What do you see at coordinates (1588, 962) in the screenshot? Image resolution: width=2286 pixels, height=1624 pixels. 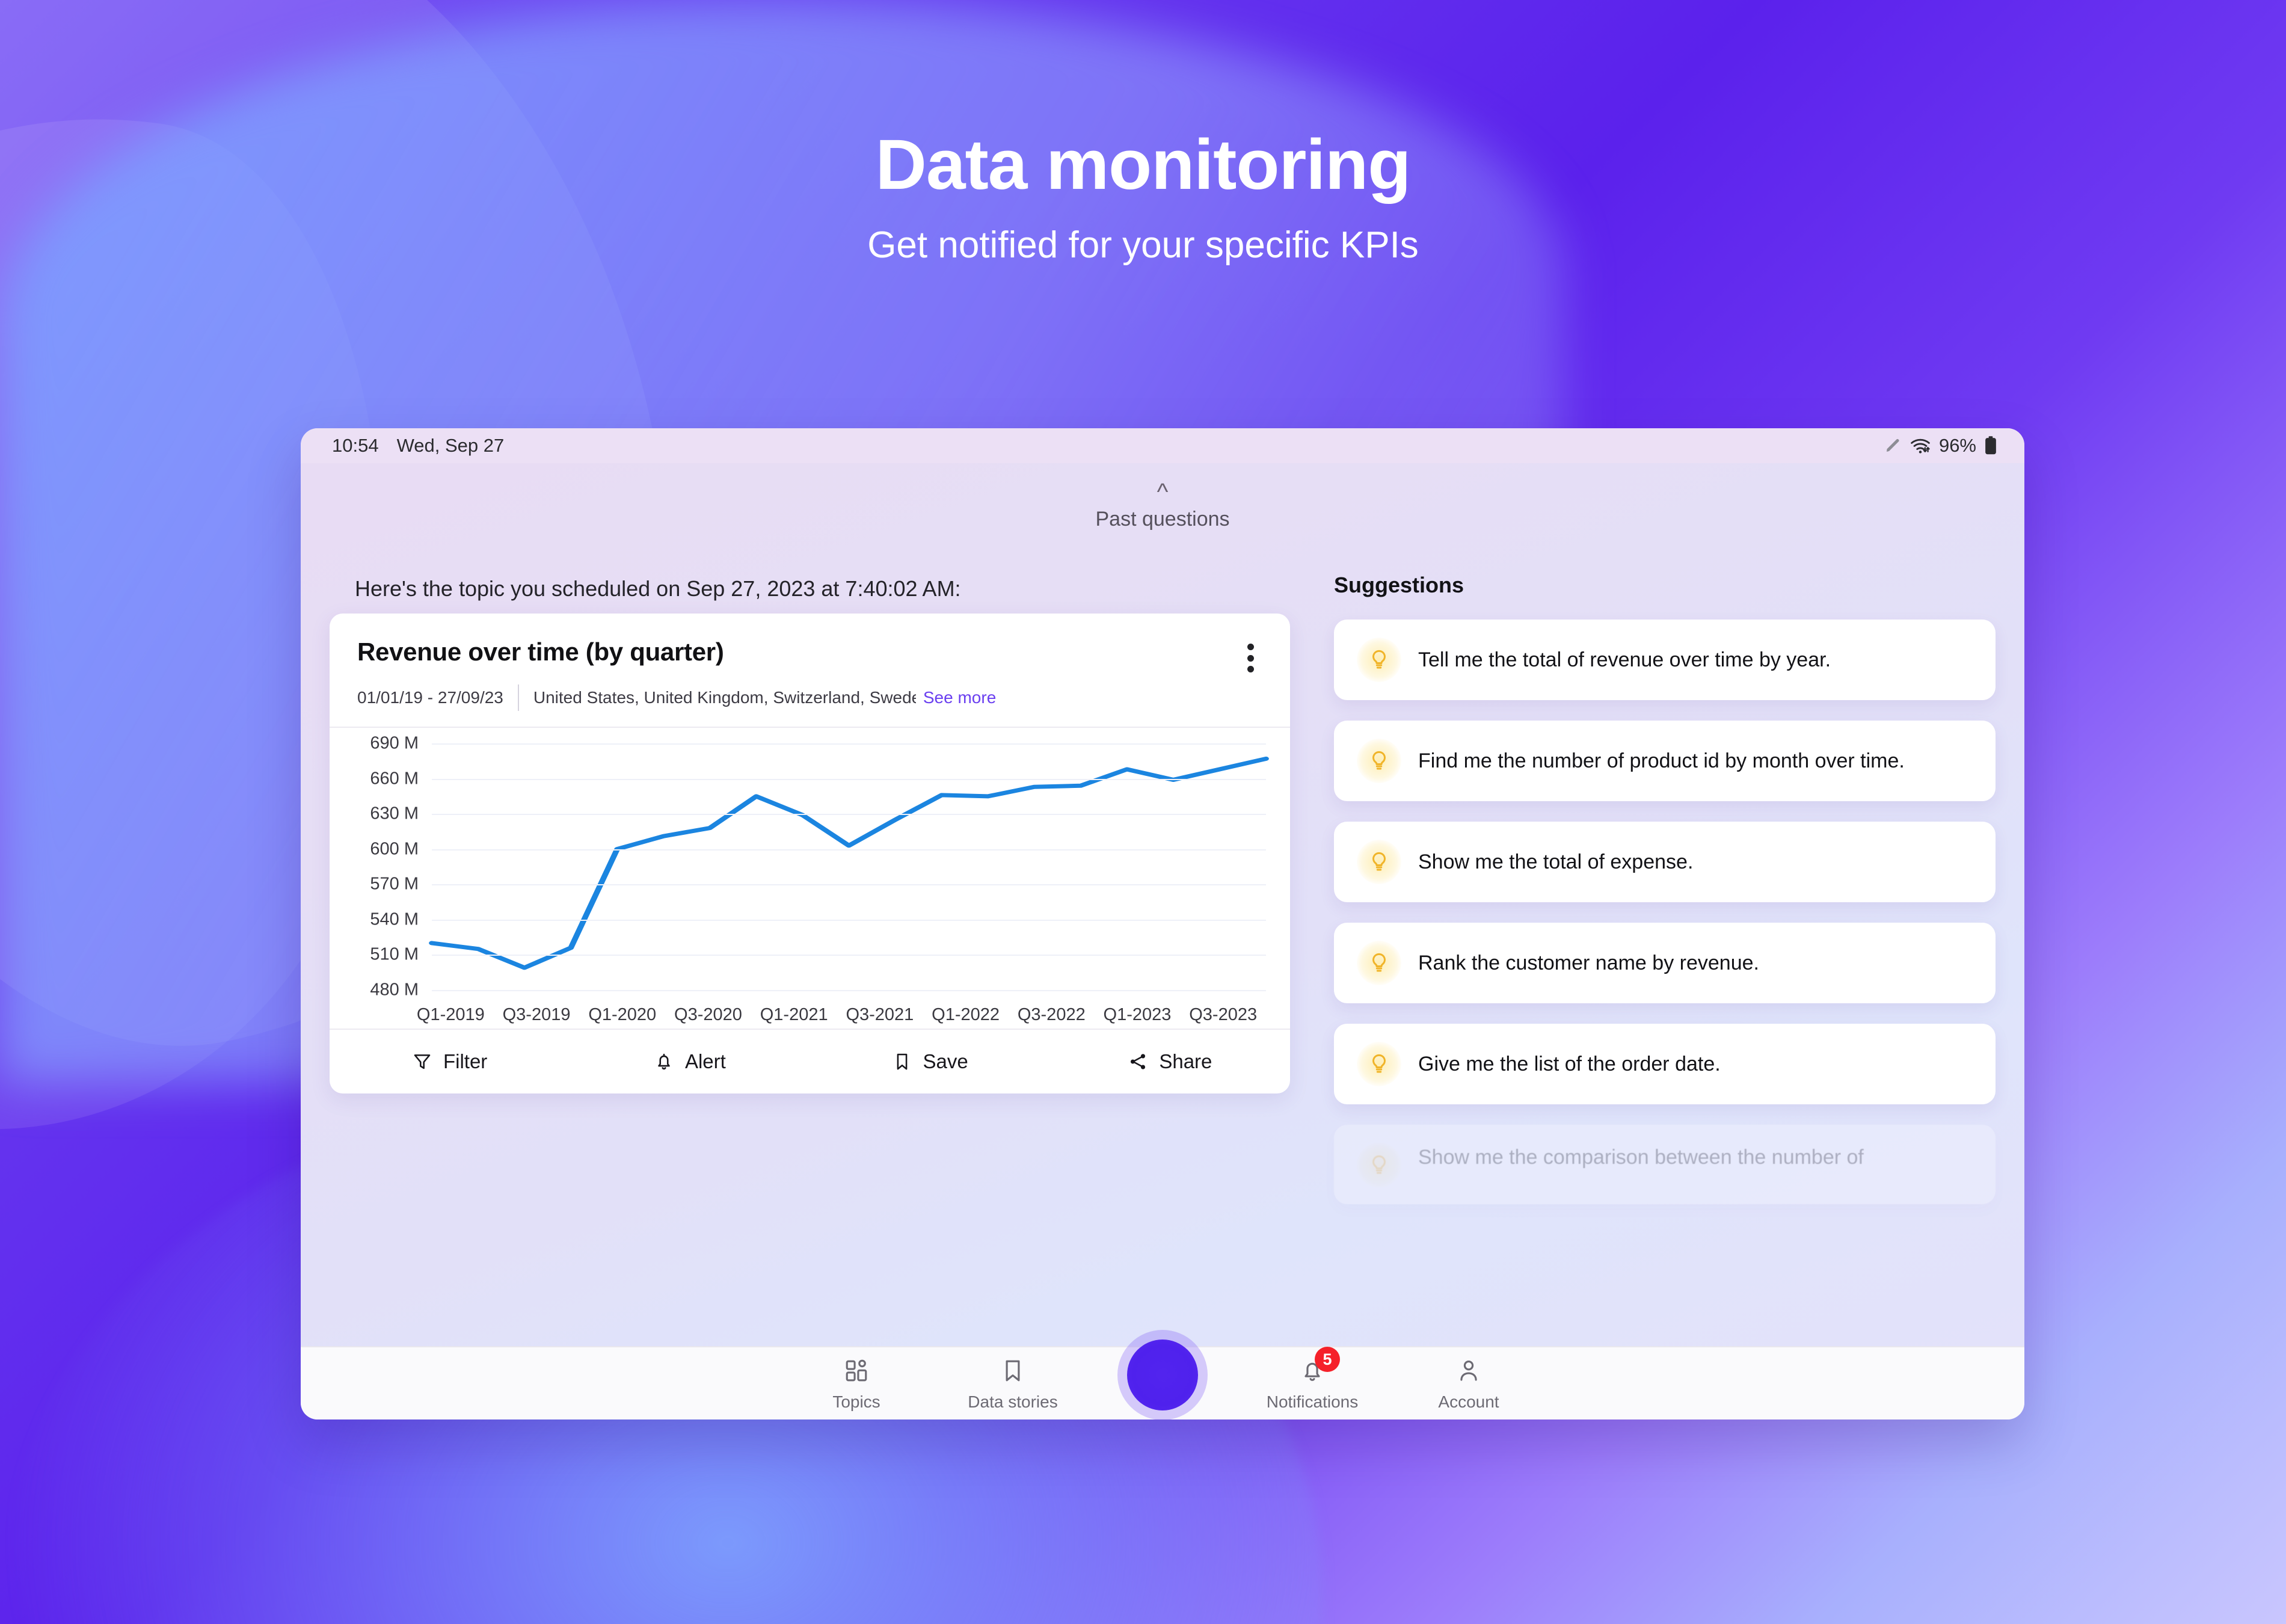 I see `suggestion-text: Rank the customer name by revenue.` at bounding box center [1588, 962].